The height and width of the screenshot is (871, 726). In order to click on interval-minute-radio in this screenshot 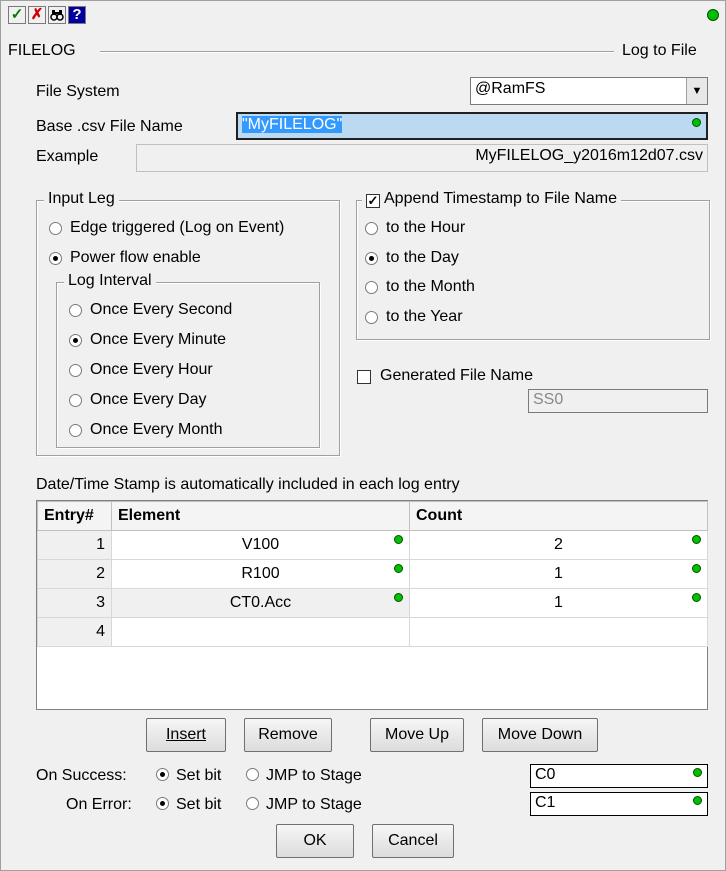, I will do `click(75, 340)`.